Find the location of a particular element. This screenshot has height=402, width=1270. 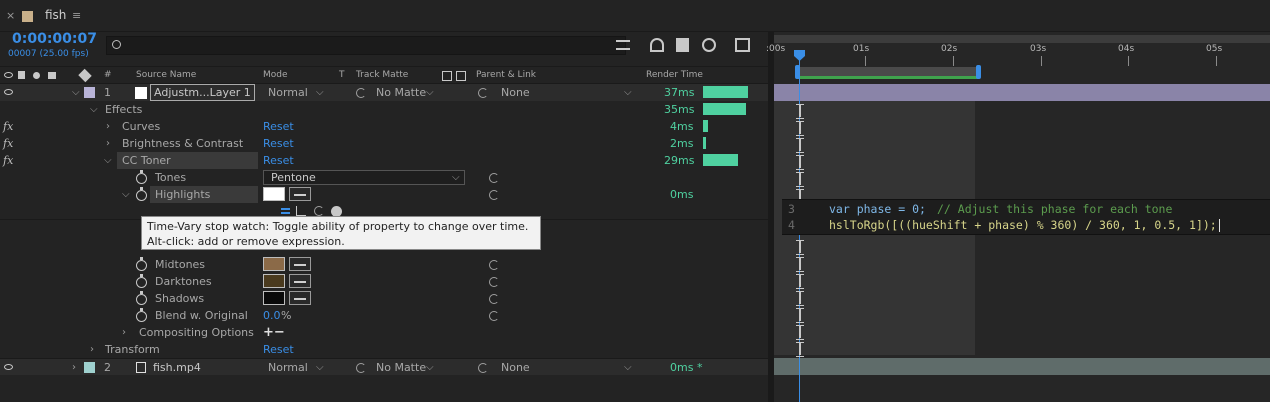

property-row-blend: Blend w. Original 0.0 % is located at coordinates (384, 315).